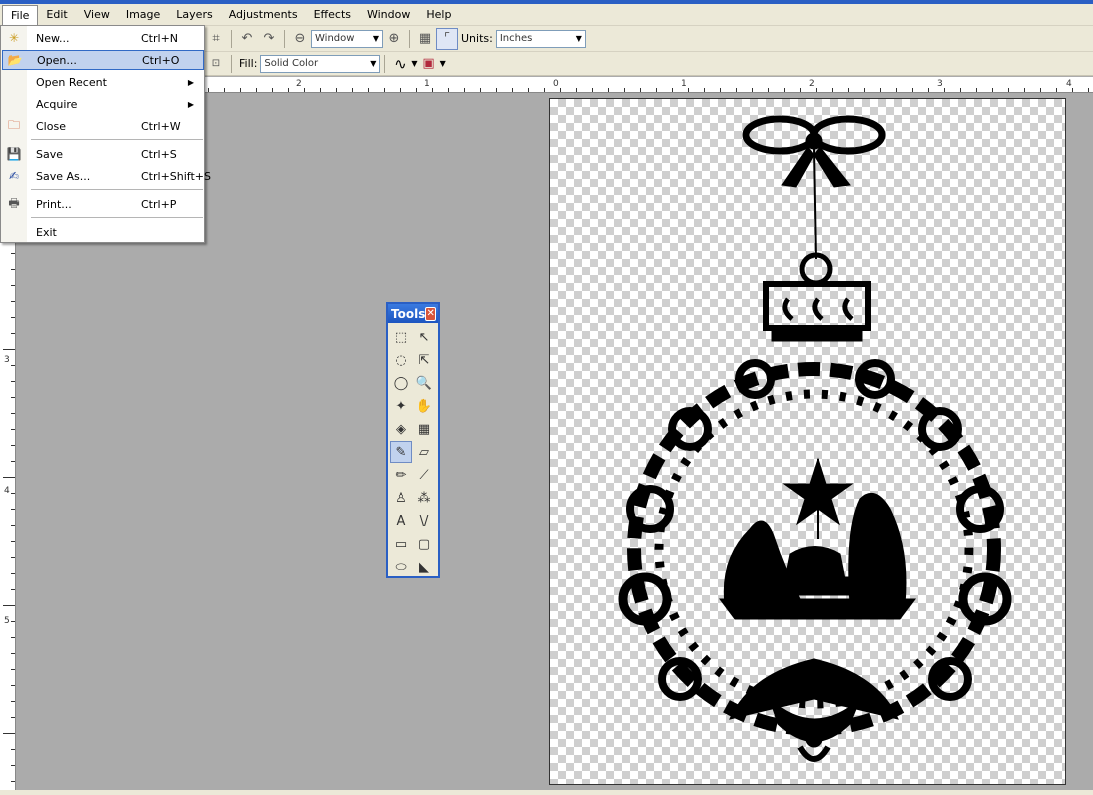 The image size is (1093, 795). I want to click on tools-window: Tools ✕ ⬚ ↖ ◌ ⇱ ◯ 🔍 ✦ ✋ ◈ ▦ ✎ ▱ ✏ ⟋ ♙ ⁂ A \/▭ ▢ ⬭ ◣, so click(413, 440).